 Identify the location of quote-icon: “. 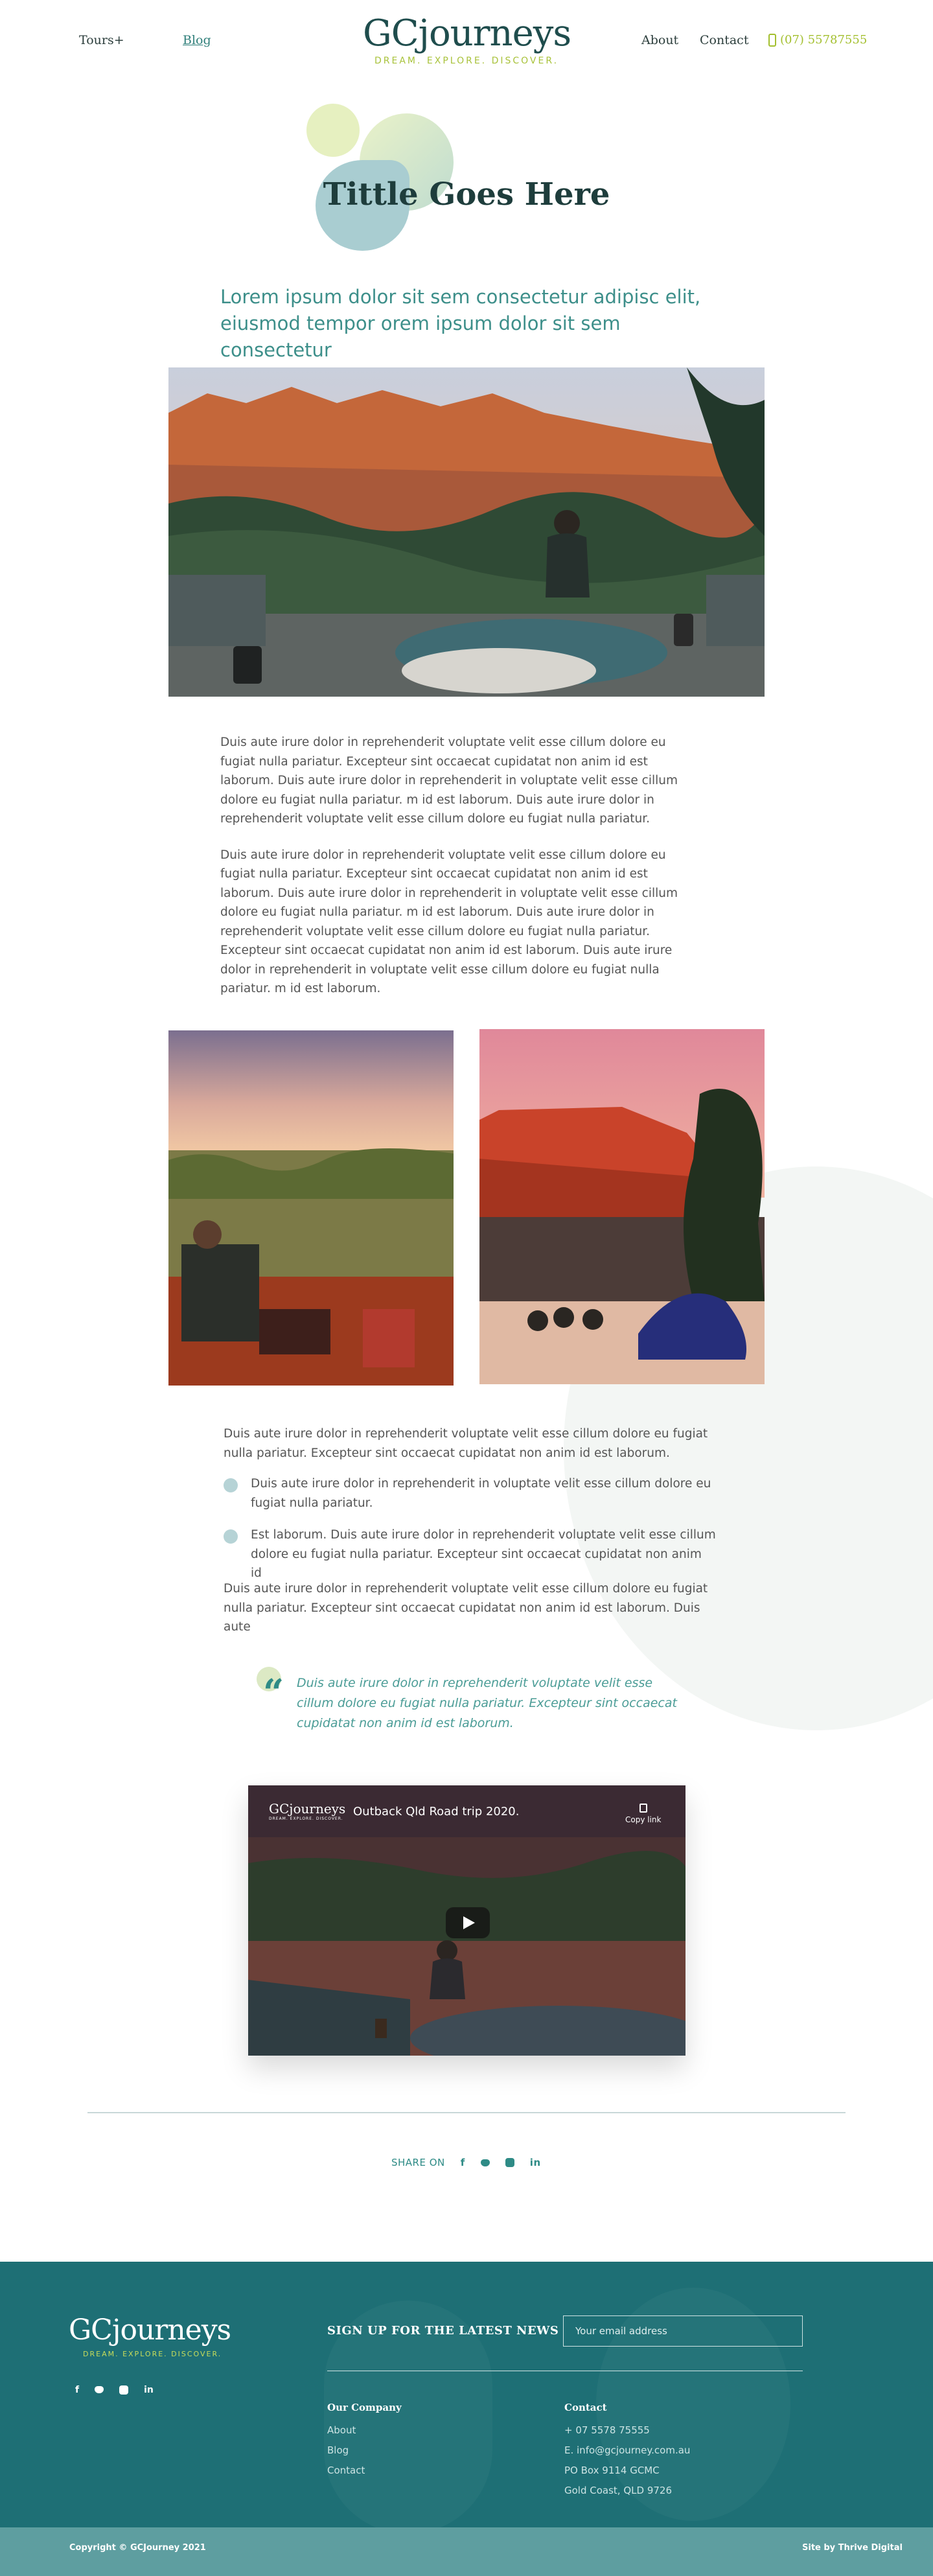
(270, 1689).